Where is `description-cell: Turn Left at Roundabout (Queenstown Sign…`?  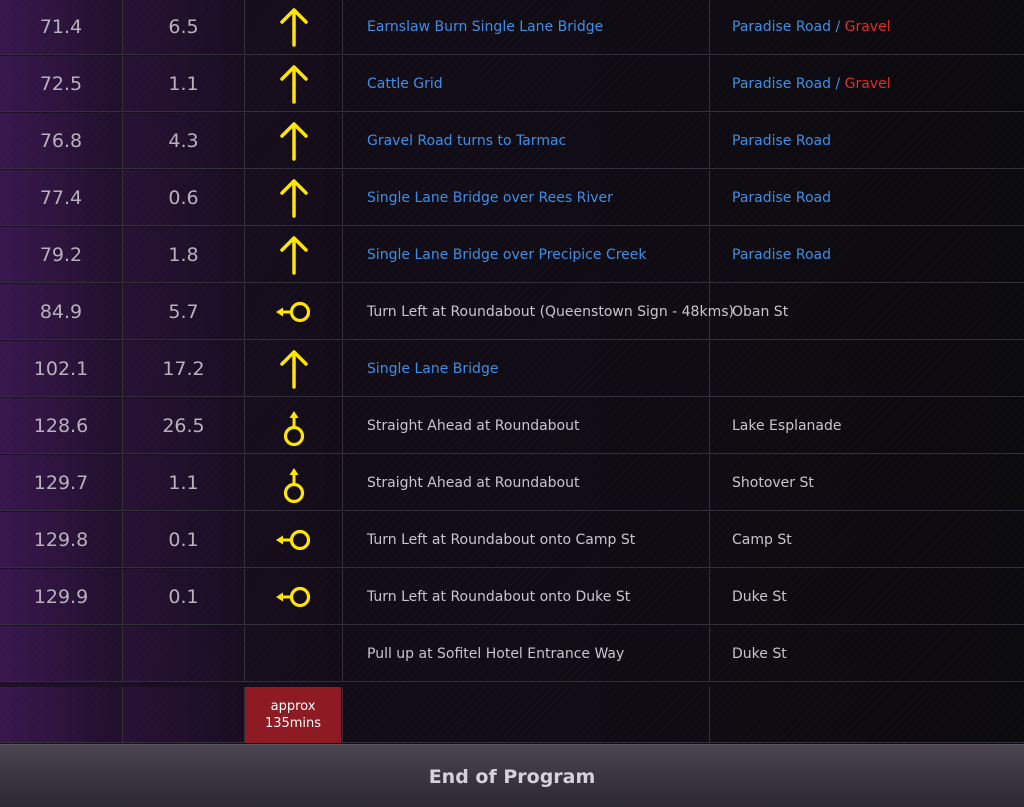 description-cell: Turn Left at Roundabout (Queenstown Sign… is located at coordinates (538, 312).